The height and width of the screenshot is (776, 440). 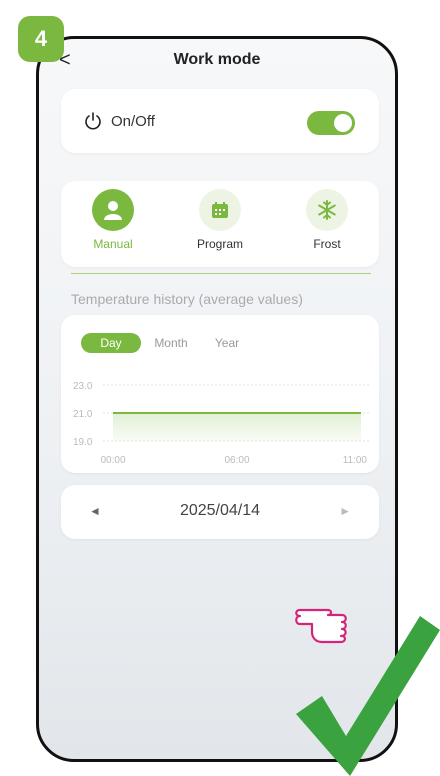 What do you see at coordinates (83, 414) in the screenshot?
I see `y-tick-label: 21.0` at bounding box center [83, 414].